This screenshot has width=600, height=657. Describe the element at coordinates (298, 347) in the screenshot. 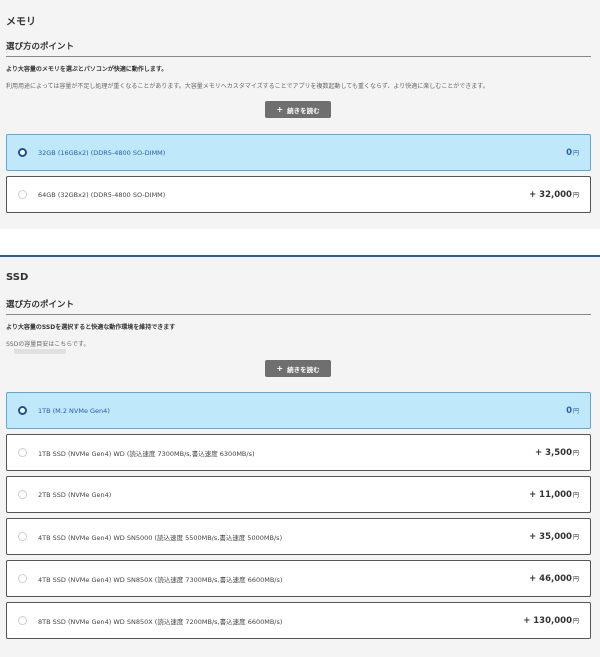

I see `ssd-description-collapsed: SSDの容量目安はこちらです。` at that location.